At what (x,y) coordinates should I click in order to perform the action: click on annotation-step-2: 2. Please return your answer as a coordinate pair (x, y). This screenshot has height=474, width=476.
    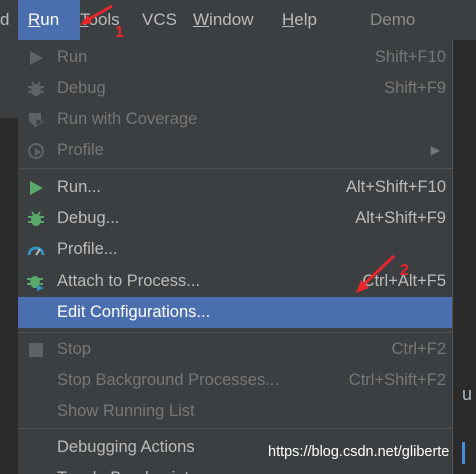
    Looking at the image, I should click on (404, 270).